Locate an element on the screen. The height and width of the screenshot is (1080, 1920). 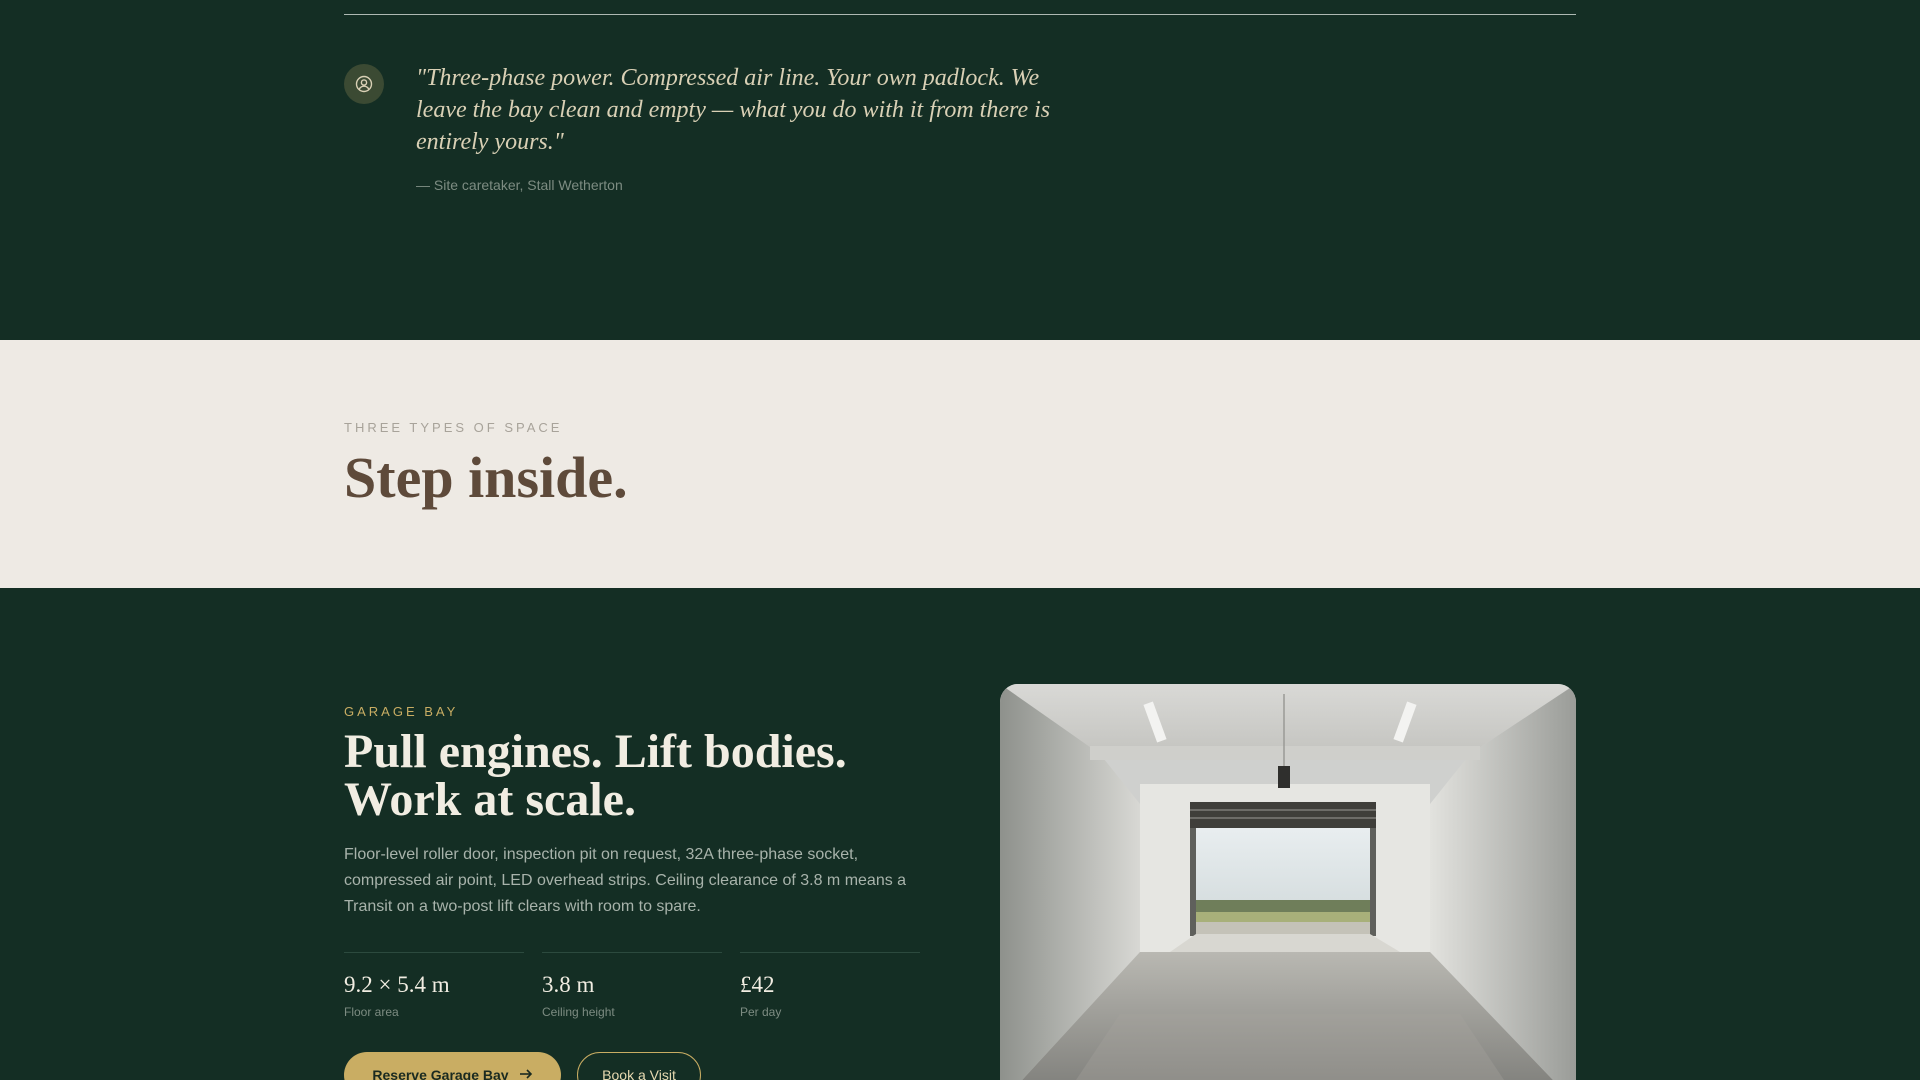
stat-floor-area: 9.2 × 5.4 m Floor area is located at coordinates (434, 985).